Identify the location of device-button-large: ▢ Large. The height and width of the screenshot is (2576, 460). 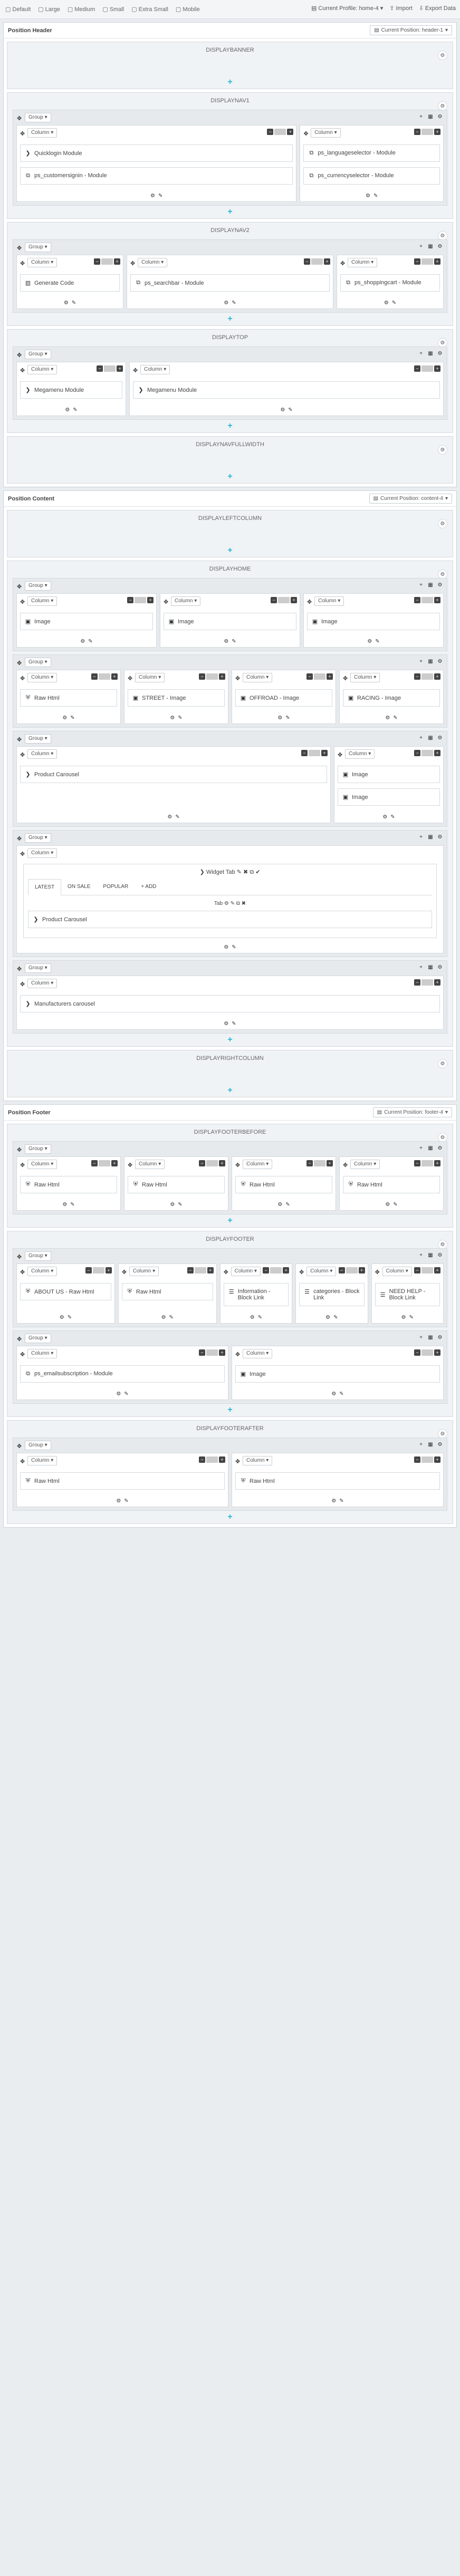
(49, 9).